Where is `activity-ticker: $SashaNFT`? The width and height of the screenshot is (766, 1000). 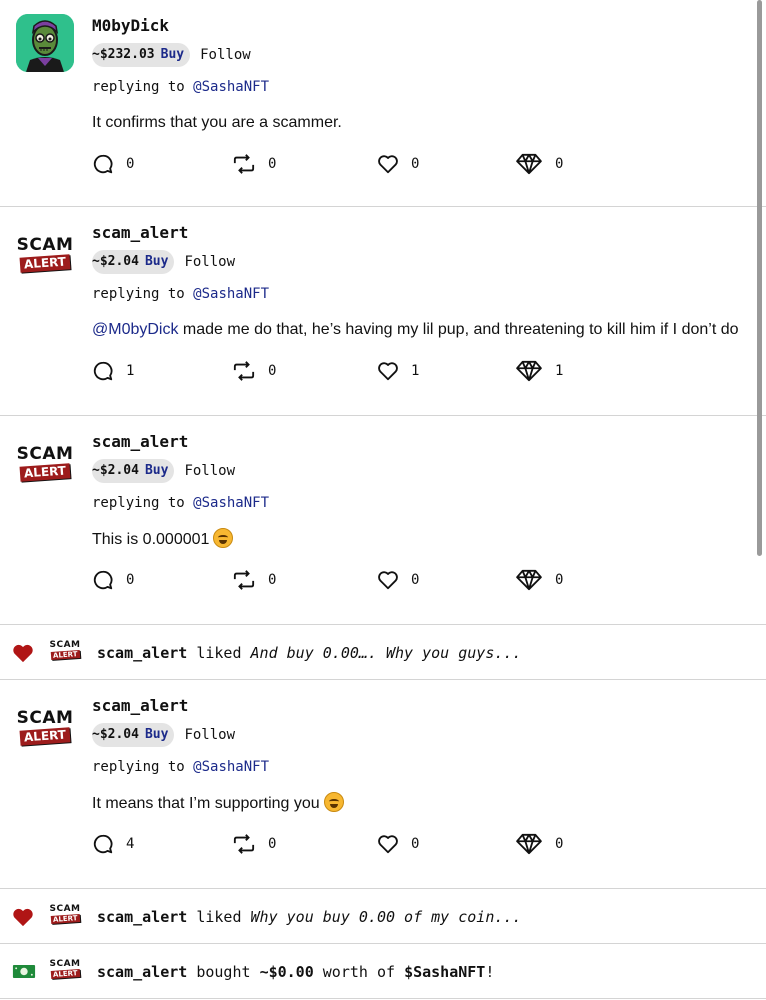
activity-ticker: $SashaNFT is located at coordinates (444, 972).